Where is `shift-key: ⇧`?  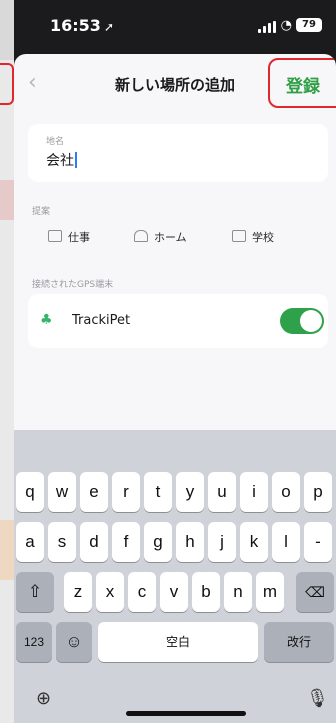 shift-key: ⇧ is located at coordinates (35, 592).